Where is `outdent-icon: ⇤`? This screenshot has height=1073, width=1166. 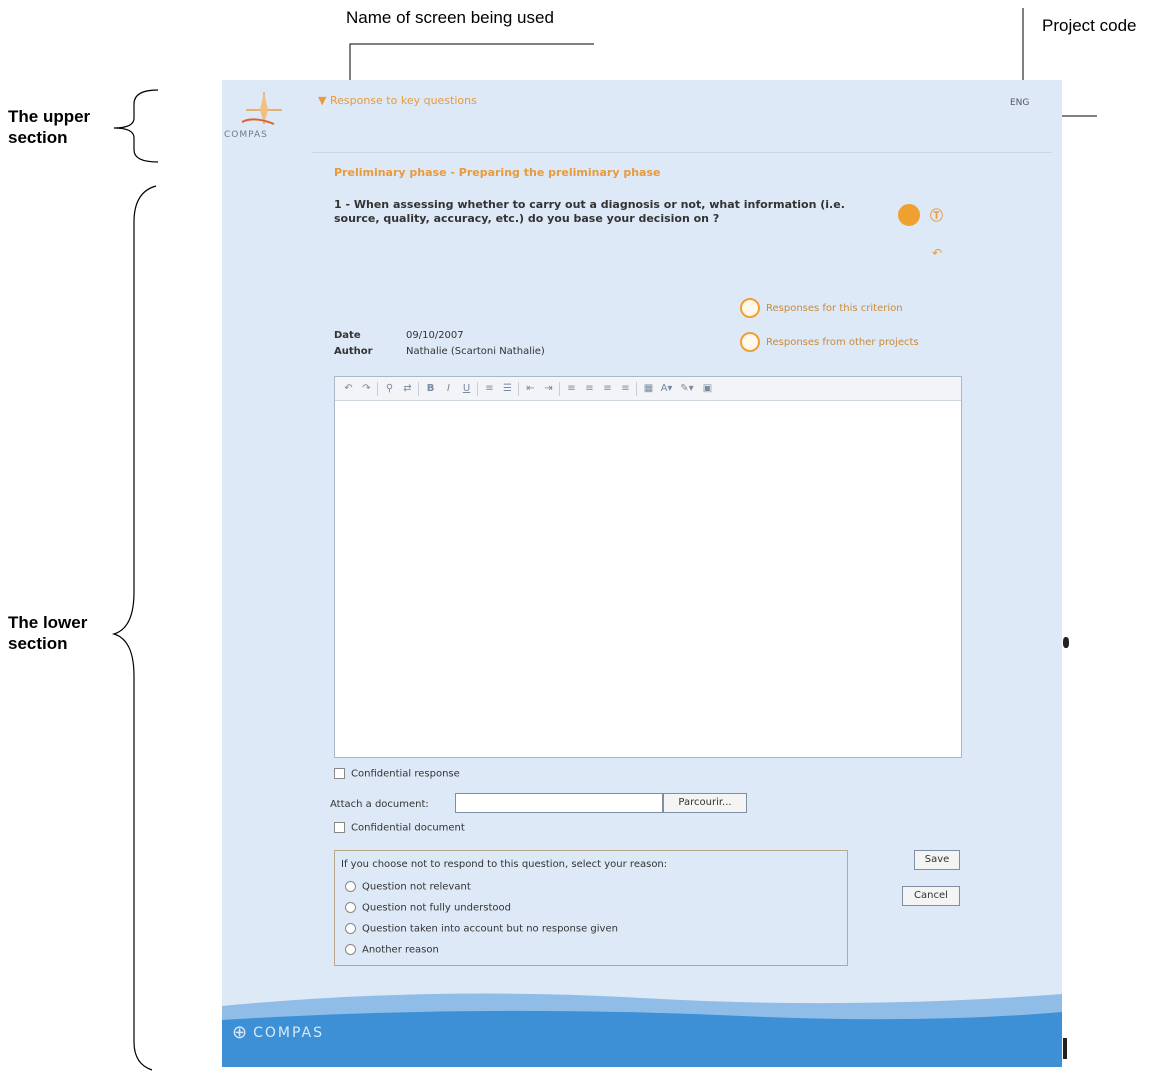 outdent-icon: ⇤ is located at coordinates (530, 389).